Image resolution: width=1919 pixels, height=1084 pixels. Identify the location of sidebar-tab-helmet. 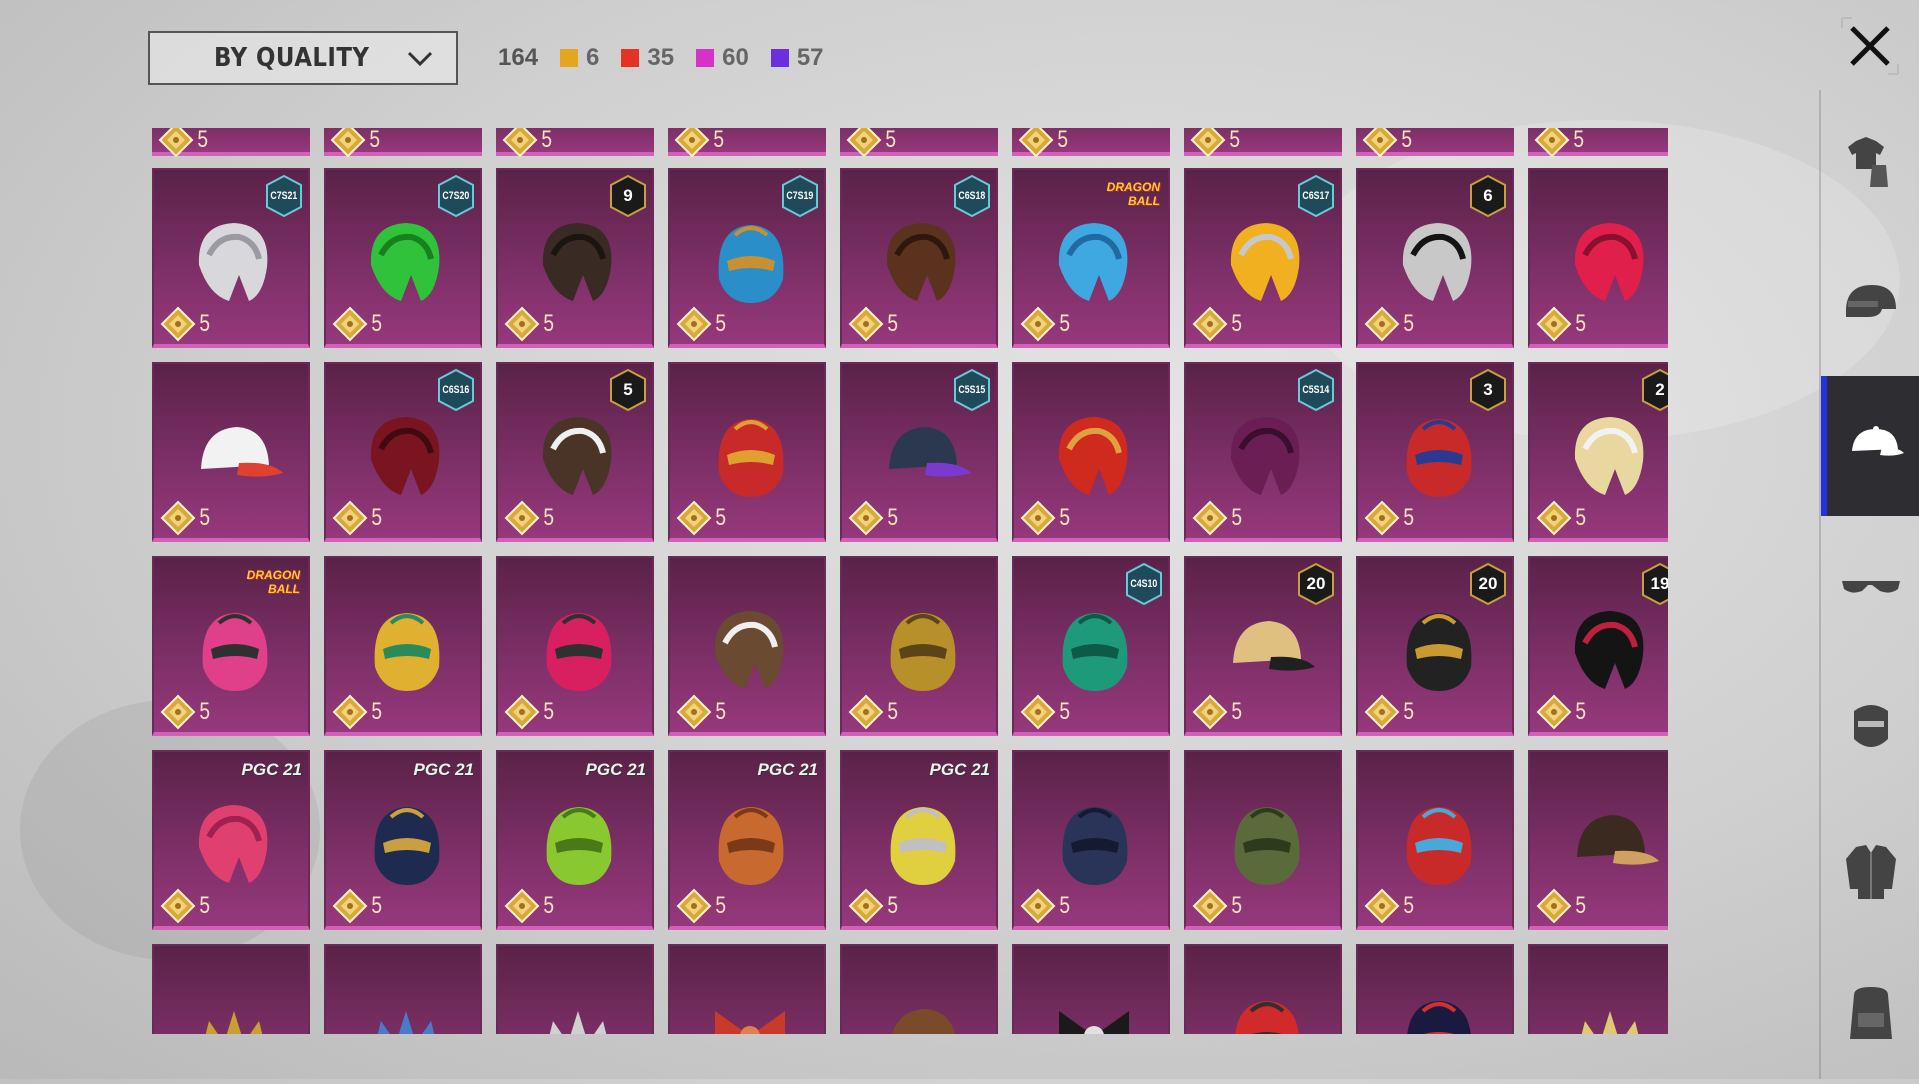
(1870, 304).